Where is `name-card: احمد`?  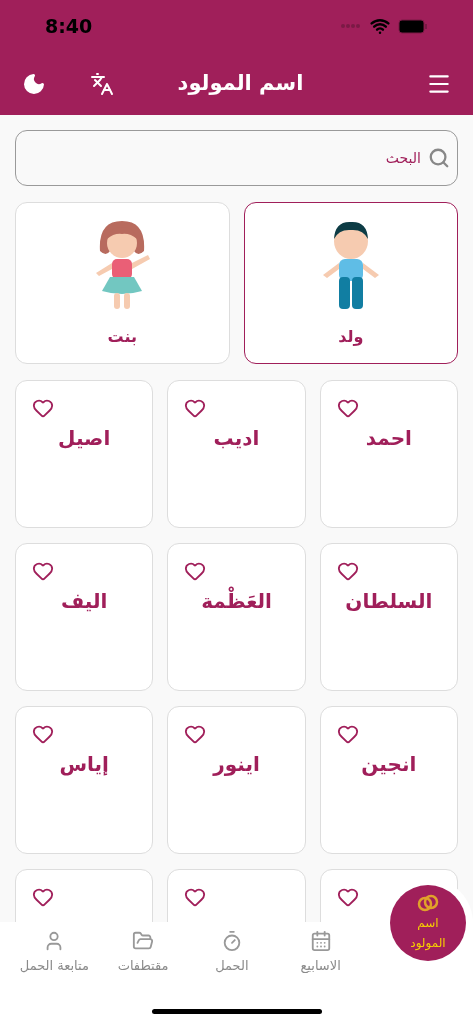
name-card: احمد is located at coordinates (388, 454).